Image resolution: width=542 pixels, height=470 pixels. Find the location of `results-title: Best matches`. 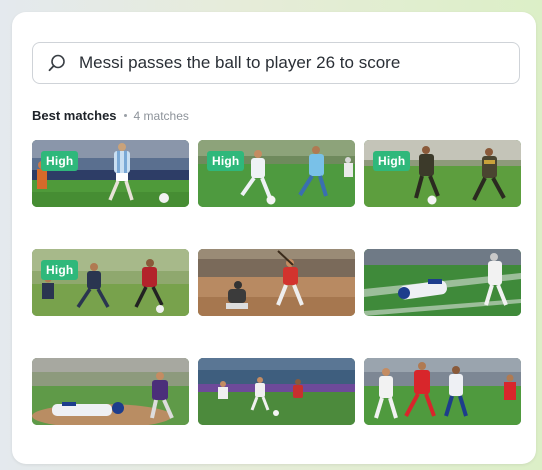

results-title: Best matches is located at coordinates (74, 115).